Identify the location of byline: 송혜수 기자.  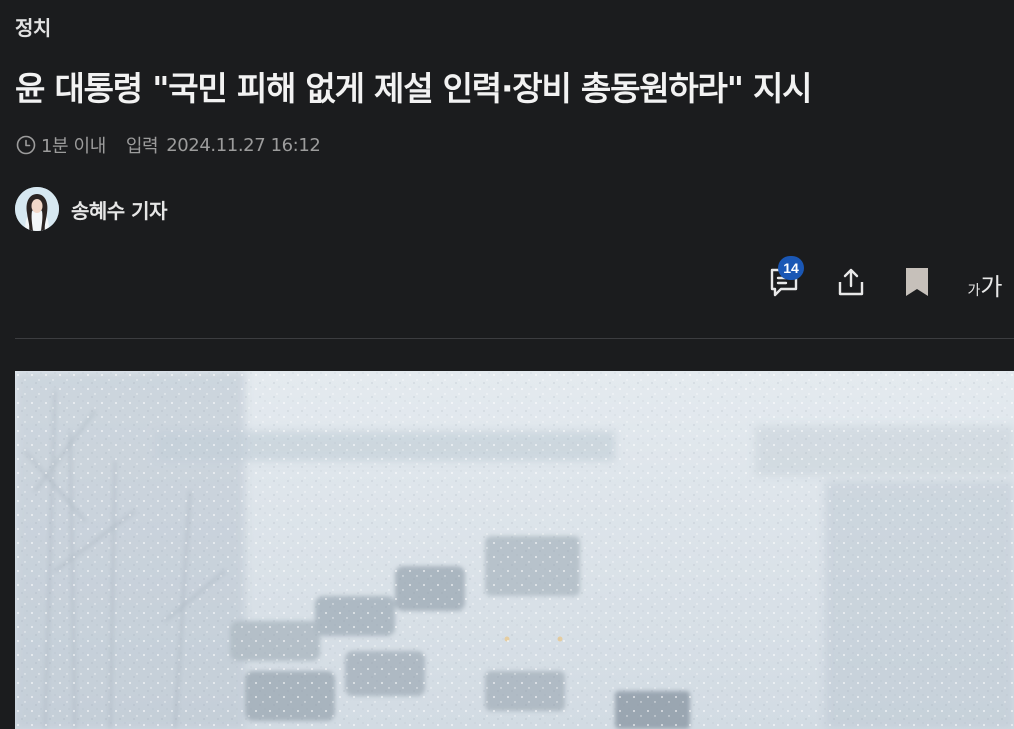
(91, 209).